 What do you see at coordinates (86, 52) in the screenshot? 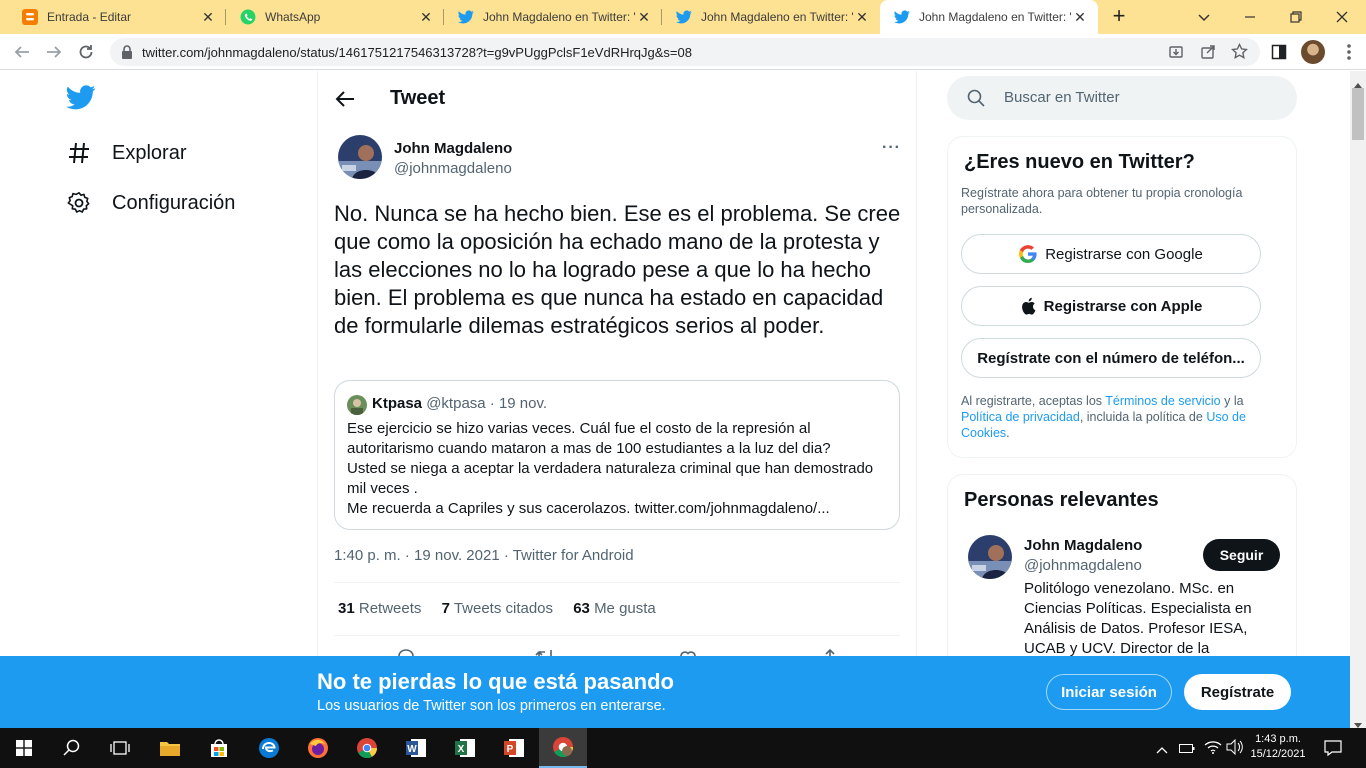
I see `reload-icon` at bounding box center [86, 52].